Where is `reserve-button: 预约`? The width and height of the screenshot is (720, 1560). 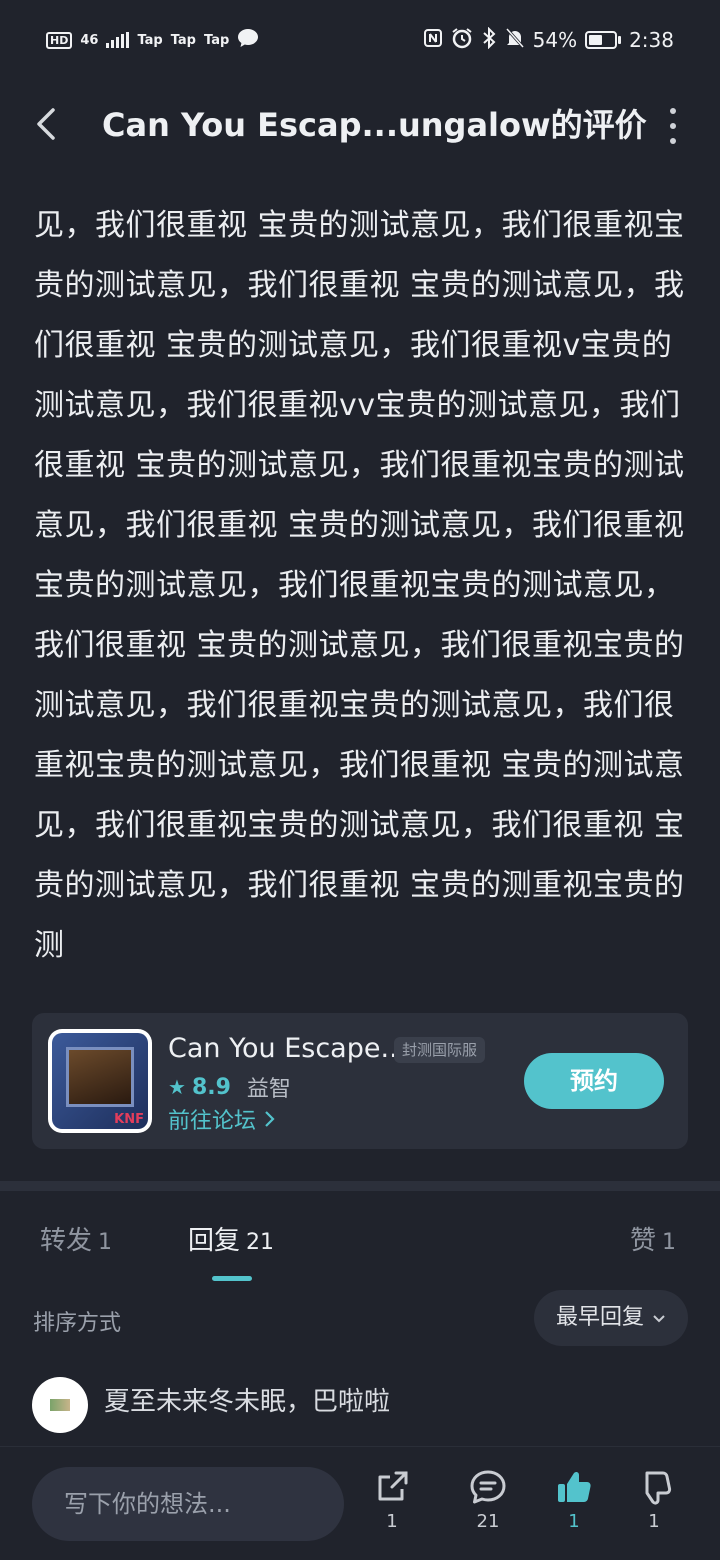
reserve-button: 预约 is located at coordinates (594, 1081).